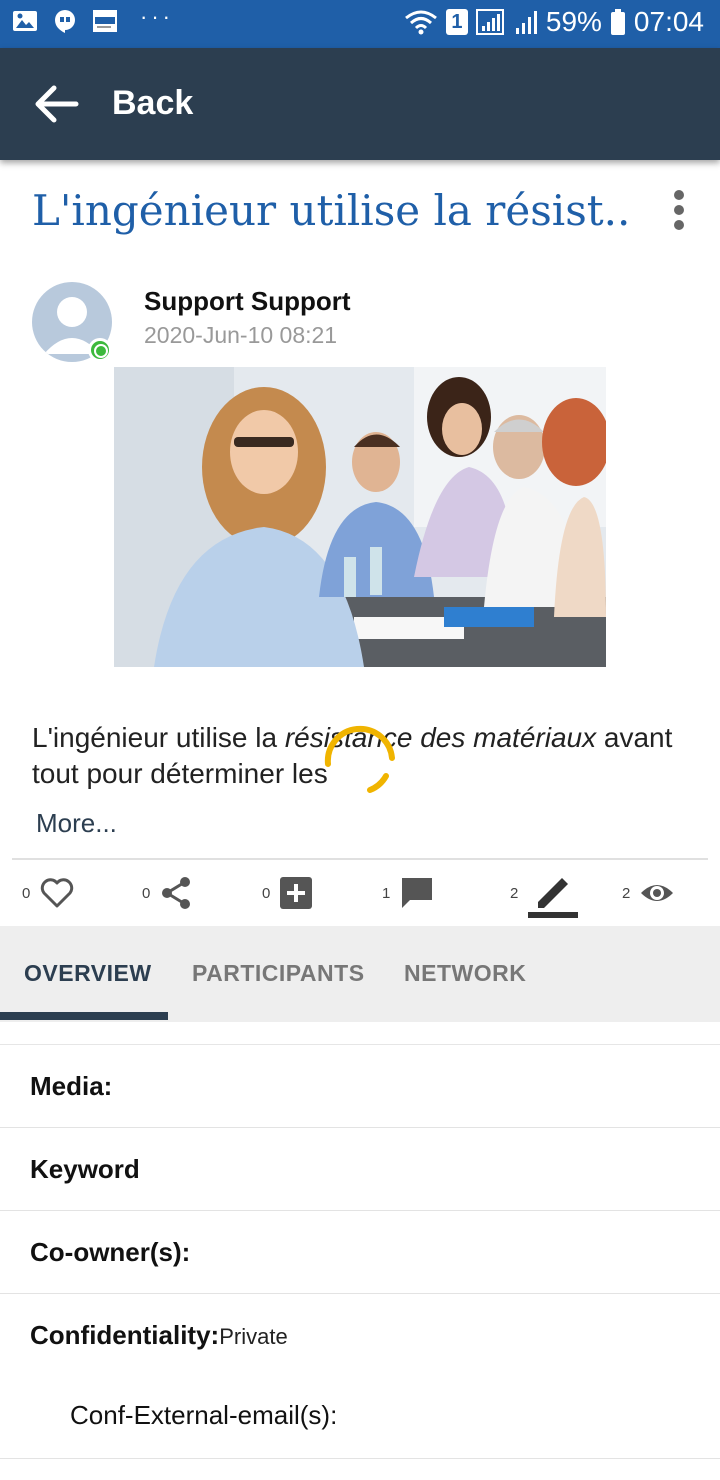  Describe the element at coordinates (241, 335) in the screenshot. I see `post-date: 2020-Jun-10 08:21` at that location.